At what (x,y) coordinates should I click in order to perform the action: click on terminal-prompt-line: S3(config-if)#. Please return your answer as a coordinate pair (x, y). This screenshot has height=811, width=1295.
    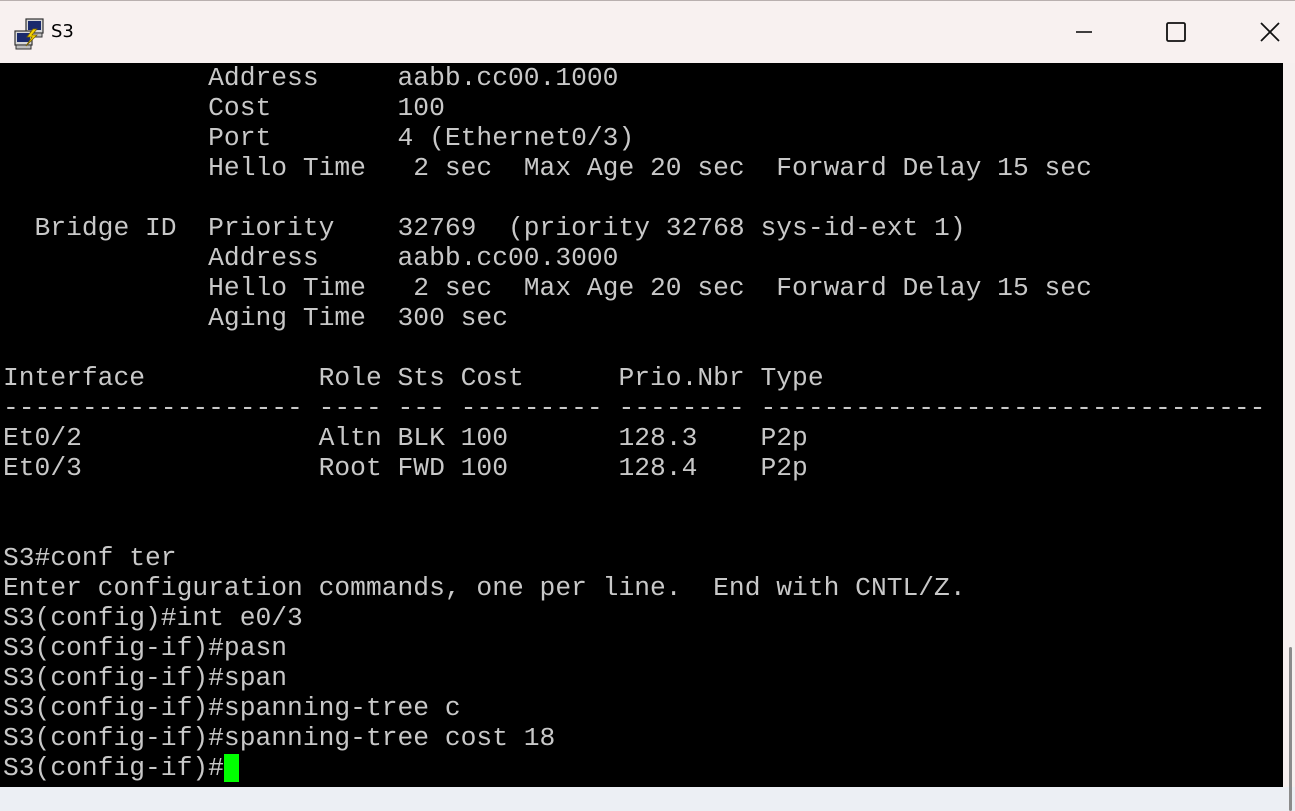
    Looking at the image, I should click on (121, 768).